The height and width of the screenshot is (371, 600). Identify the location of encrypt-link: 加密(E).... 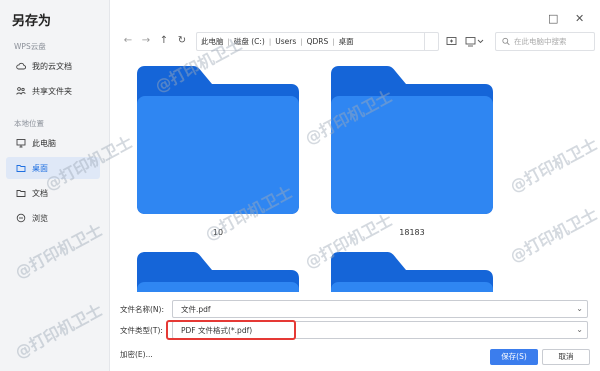
(136, 354).